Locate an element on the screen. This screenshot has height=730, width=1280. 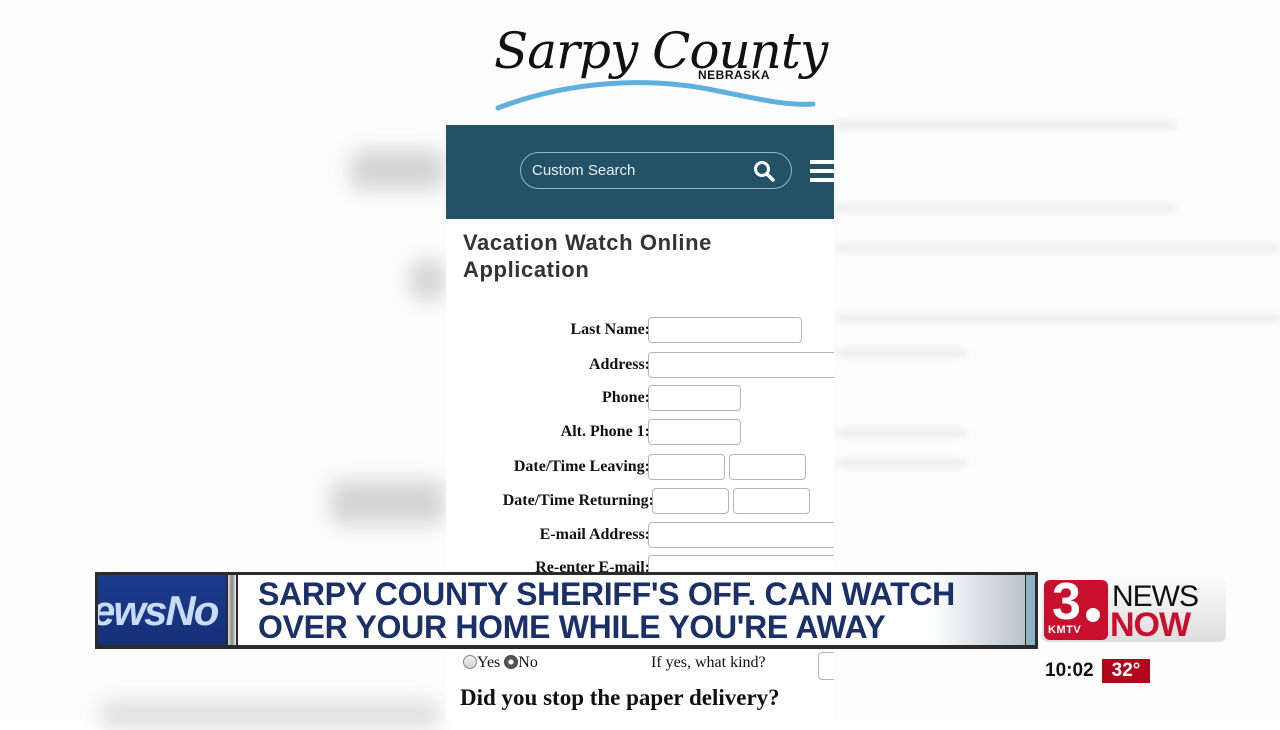
sarpy-county-logo: Sarpy County NEBRASKA is located at coordinates (658, 64).